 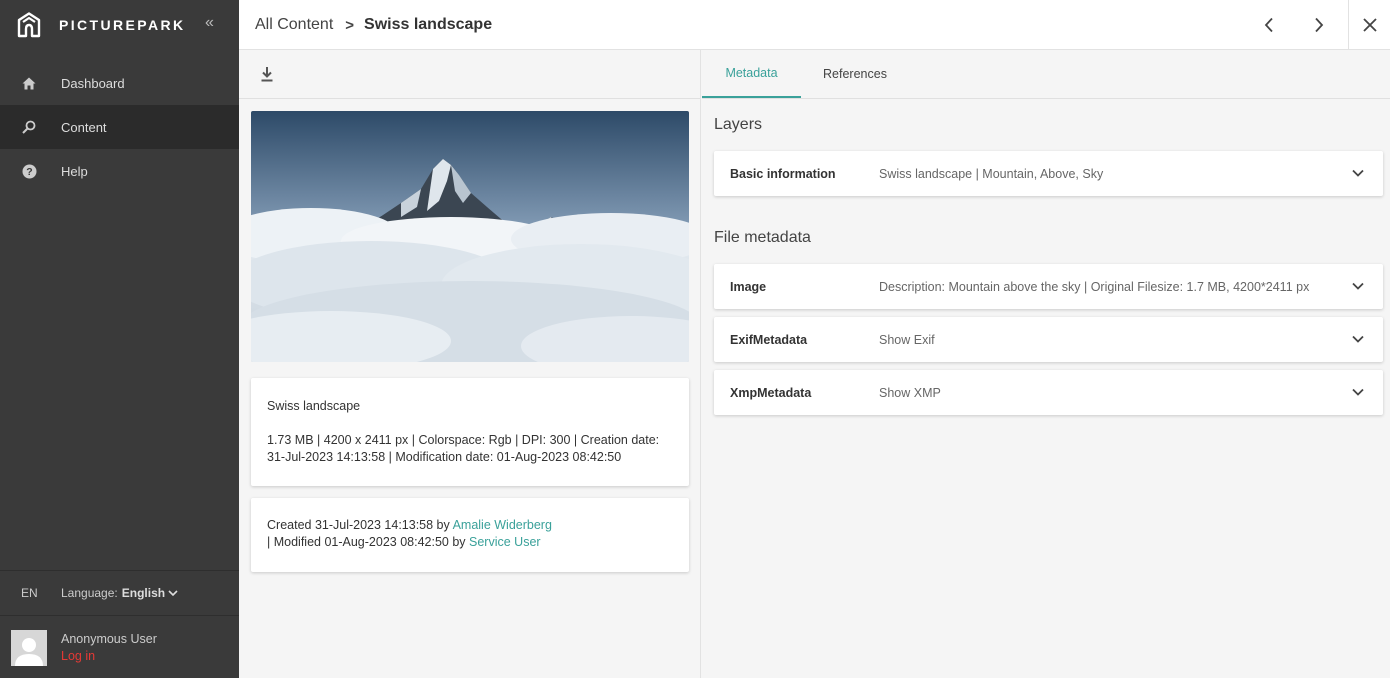 I want to click on sidebar-item-label: Help, so click(x=74, y=171).